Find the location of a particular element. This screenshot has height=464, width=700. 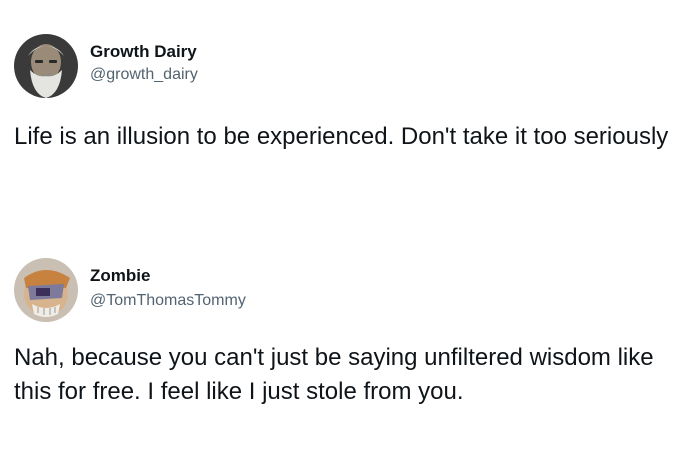

avatar-growth-dairy is located at coordinates (46, 66).